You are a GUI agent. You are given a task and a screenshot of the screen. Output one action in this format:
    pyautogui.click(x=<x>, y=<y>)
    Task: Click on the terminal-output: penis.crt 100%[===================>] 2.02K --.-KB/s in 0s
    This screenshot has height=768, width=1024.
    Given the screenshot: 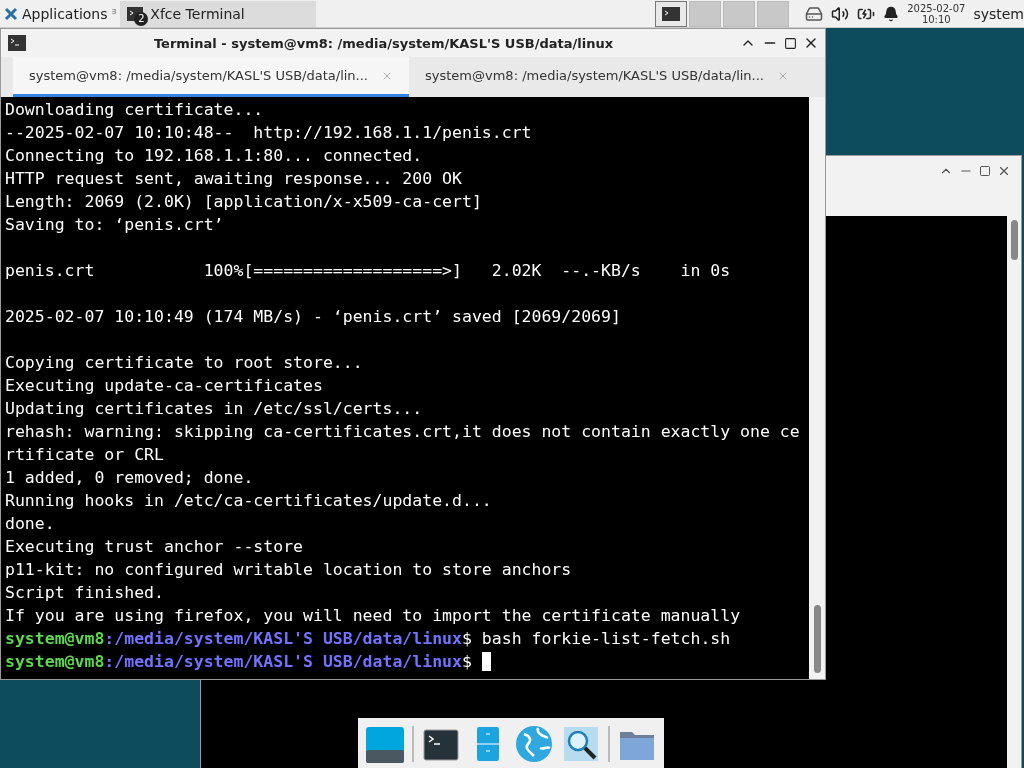 What is the action you would take?
    pyautogui.click(x=368, y=270)
    